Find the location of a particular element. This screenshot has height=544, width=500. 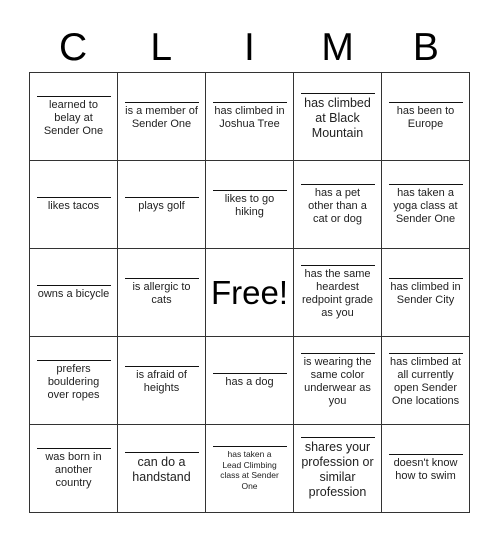

bingo-cell: is afraid of heights is located at coordinates (162, 381).